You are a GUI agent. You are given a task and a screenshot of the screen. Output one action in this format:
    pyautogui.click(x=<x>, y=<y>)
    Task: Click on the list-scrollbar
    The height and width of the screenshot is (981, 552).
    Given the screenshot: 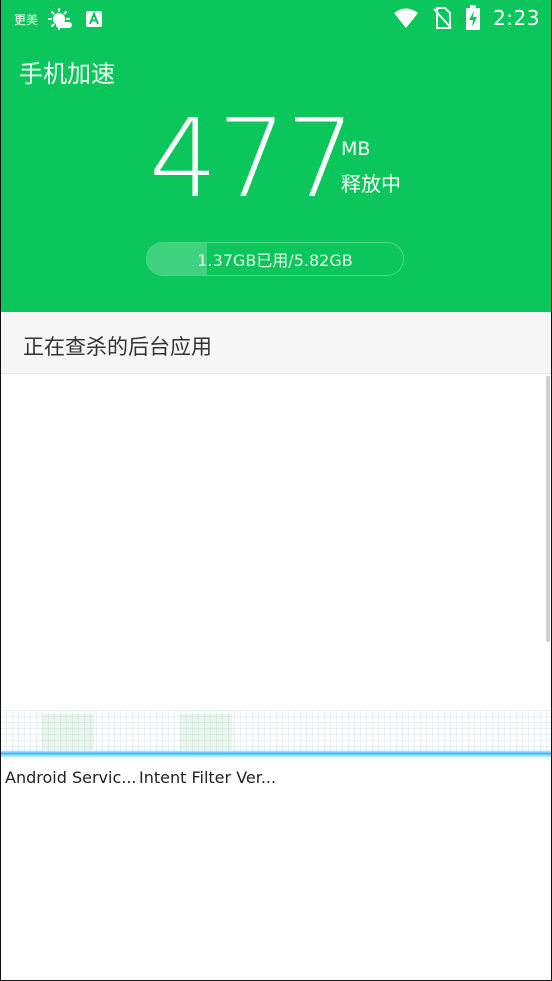 What is the action you would take?
    pyautogui.click(x=548, y=509)
    